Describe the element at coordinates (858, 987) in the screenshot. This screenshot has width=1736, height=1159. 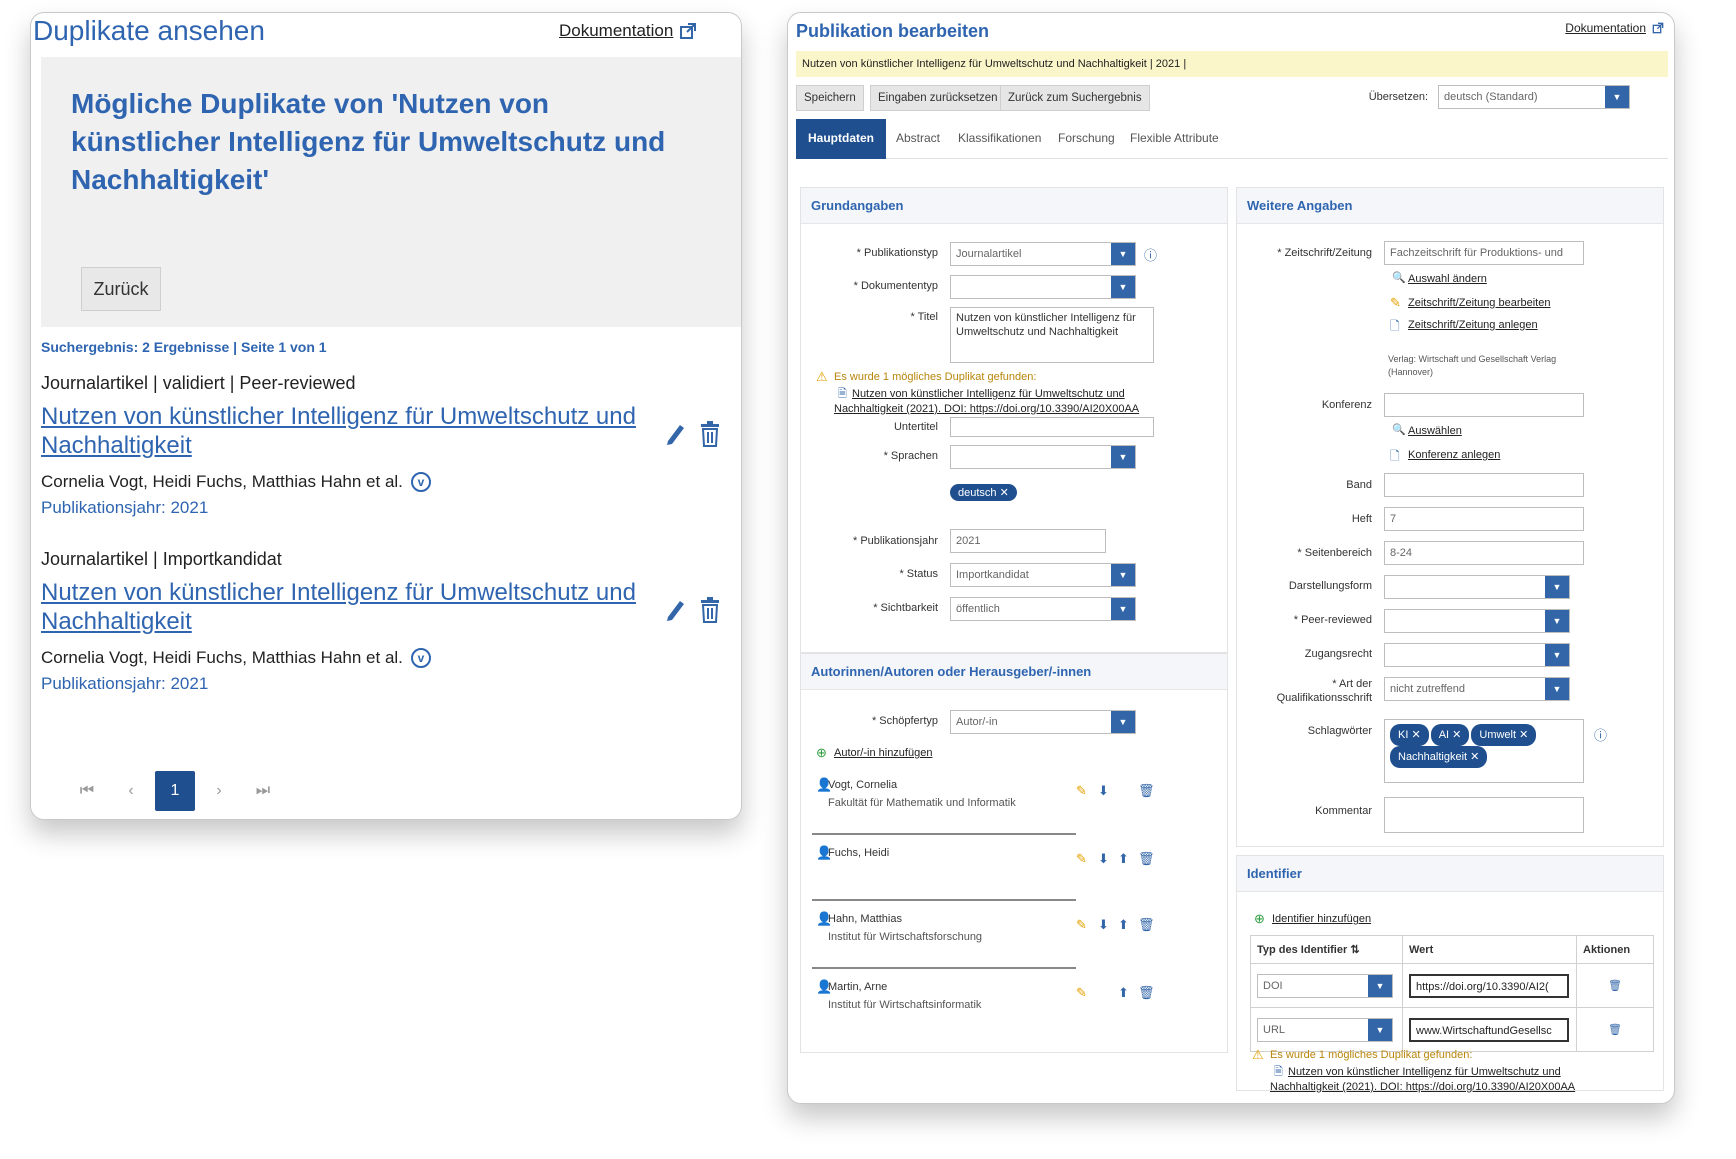
I see `person-name: Martin, Arne` at that location.